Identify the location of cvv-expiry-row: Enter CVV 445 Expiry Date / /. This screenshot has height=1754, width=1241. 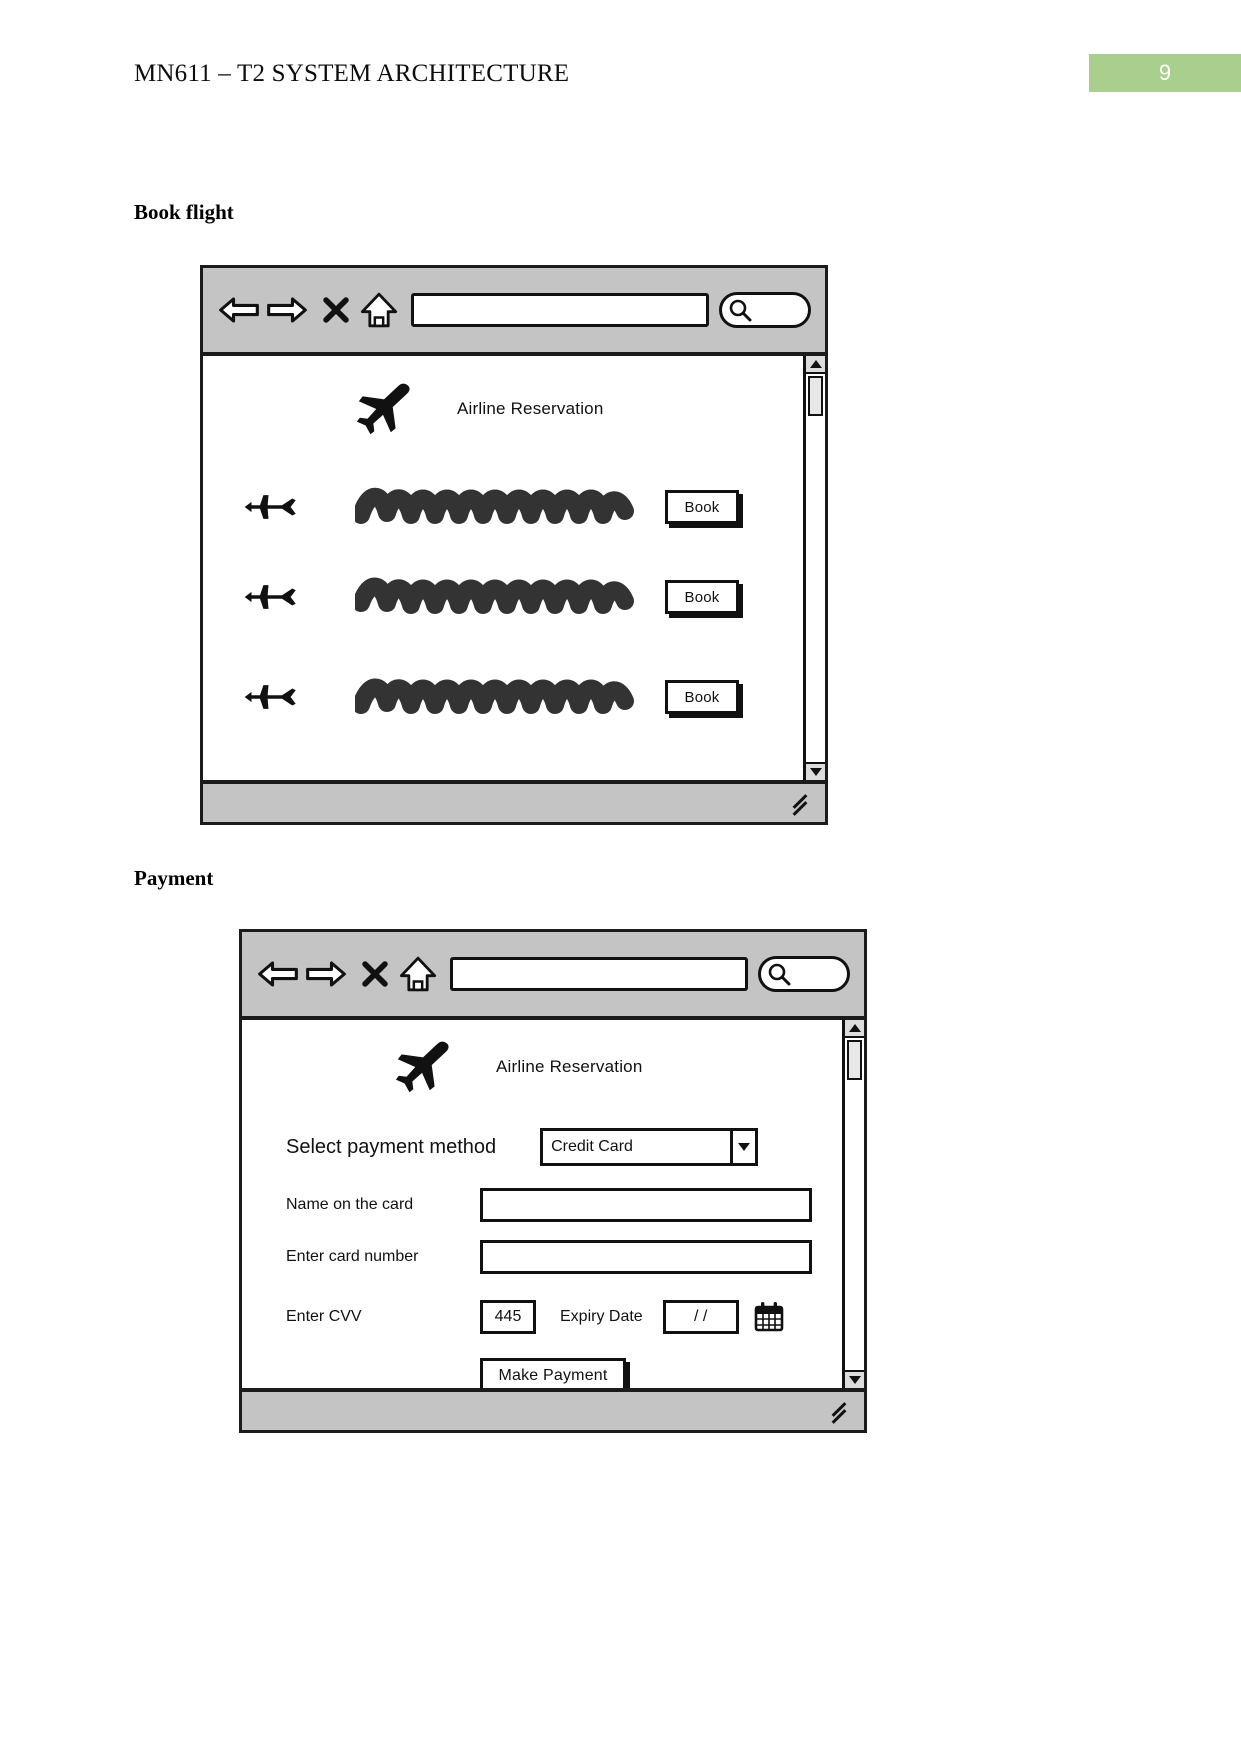
(553, 1317).